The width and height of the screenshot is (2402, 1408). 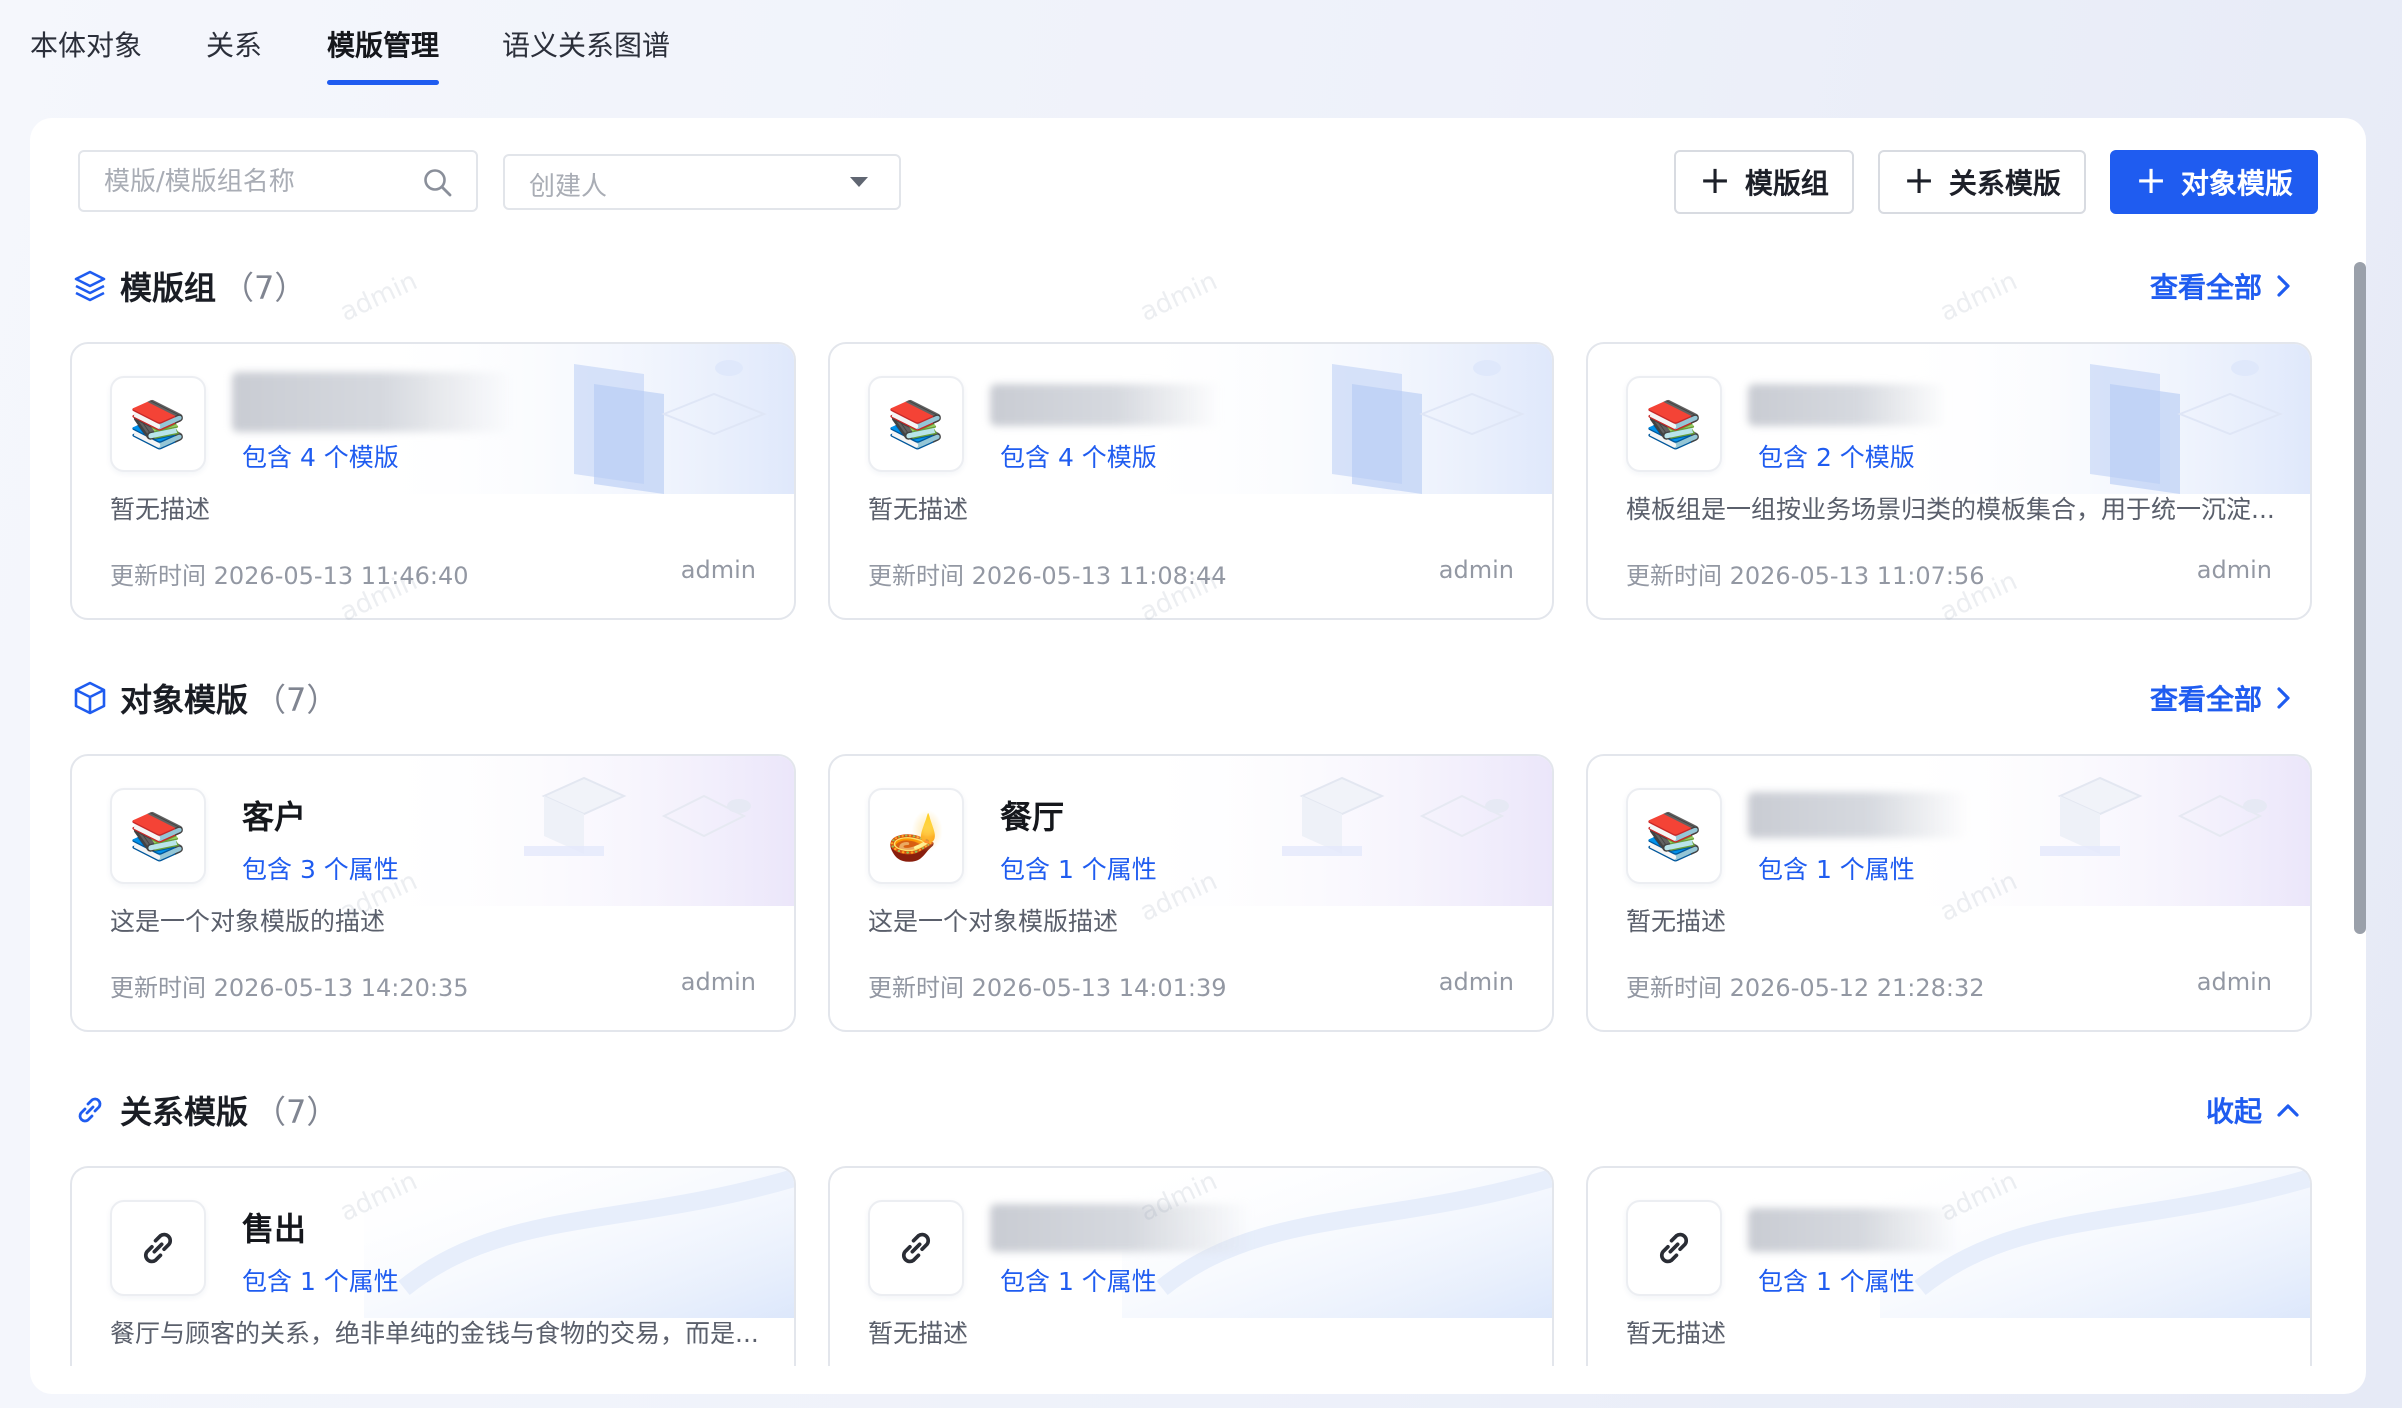 I want to click on search-icon, so click(x=438, y=183).